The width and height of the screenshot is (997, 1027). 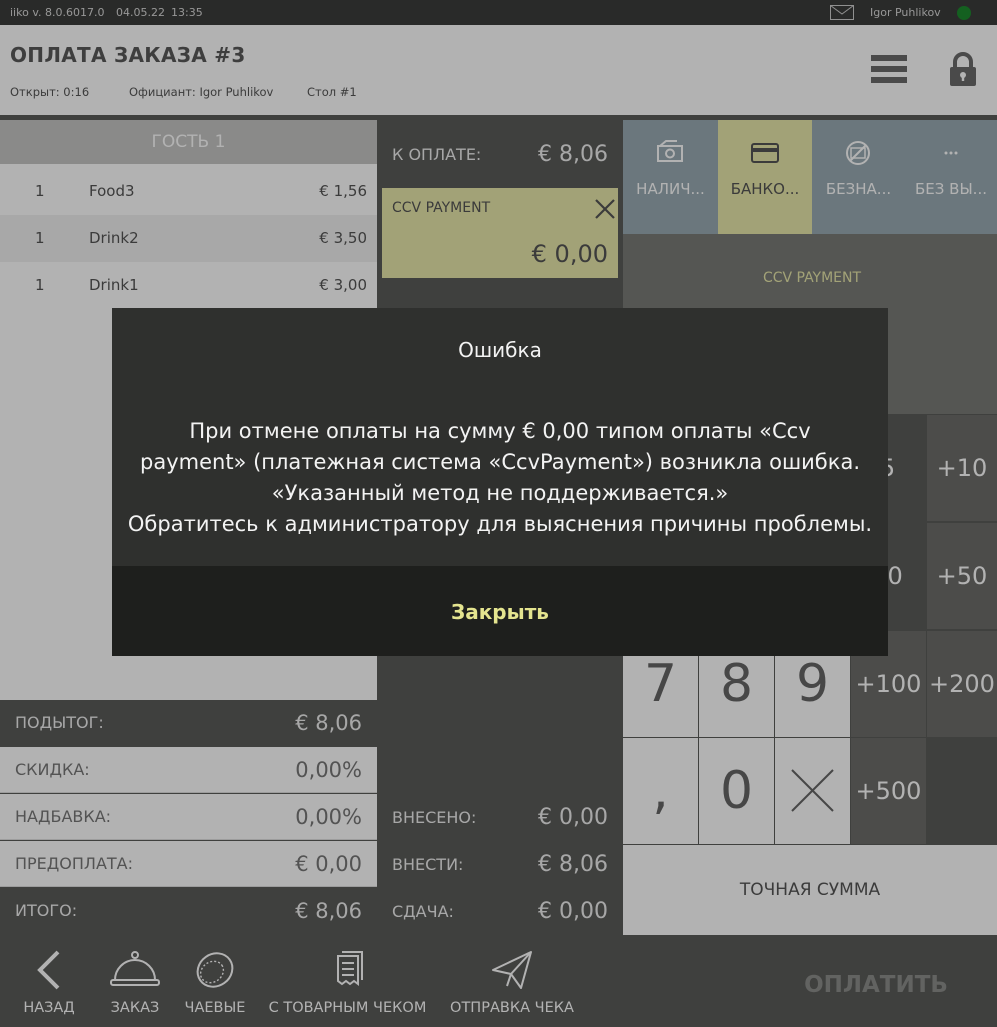 What do you see at coordinates (500, 493) in the screenshot?
I see `dialog-message-line: «Указанный метод не поддерживается.»` at bounding box center [500, 493].